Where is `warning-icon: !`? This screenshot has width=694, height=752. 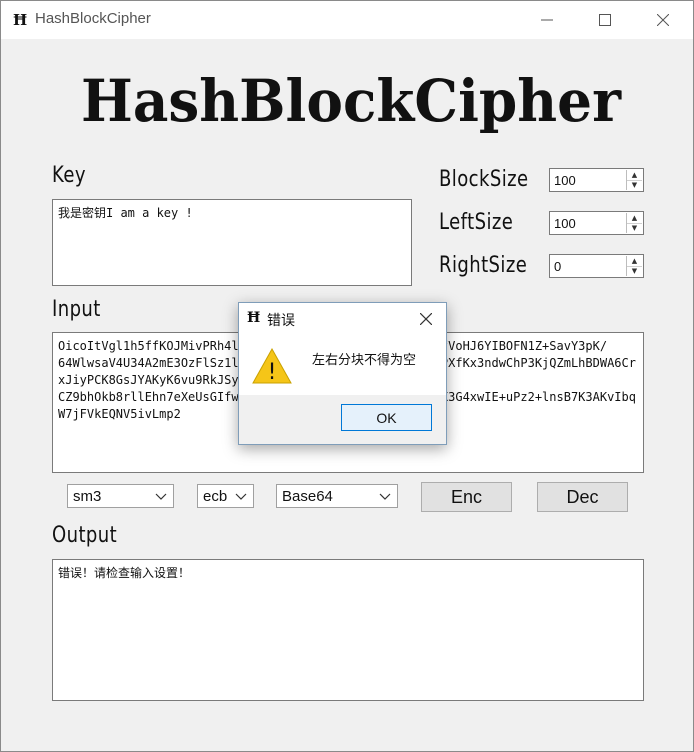 warning-icon: ! is located at coordinates (272, 366).